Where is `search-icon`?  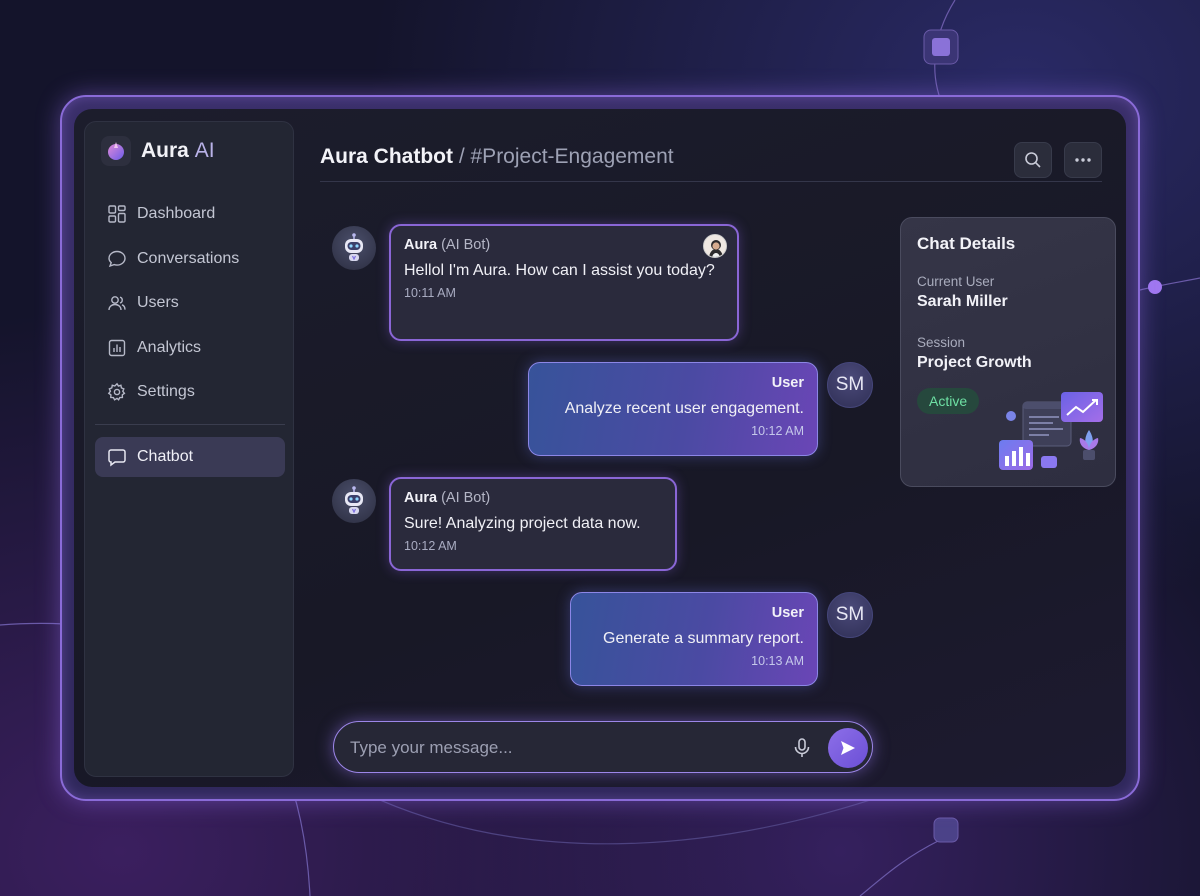 search-icon is located at coordinates (1033, 160).